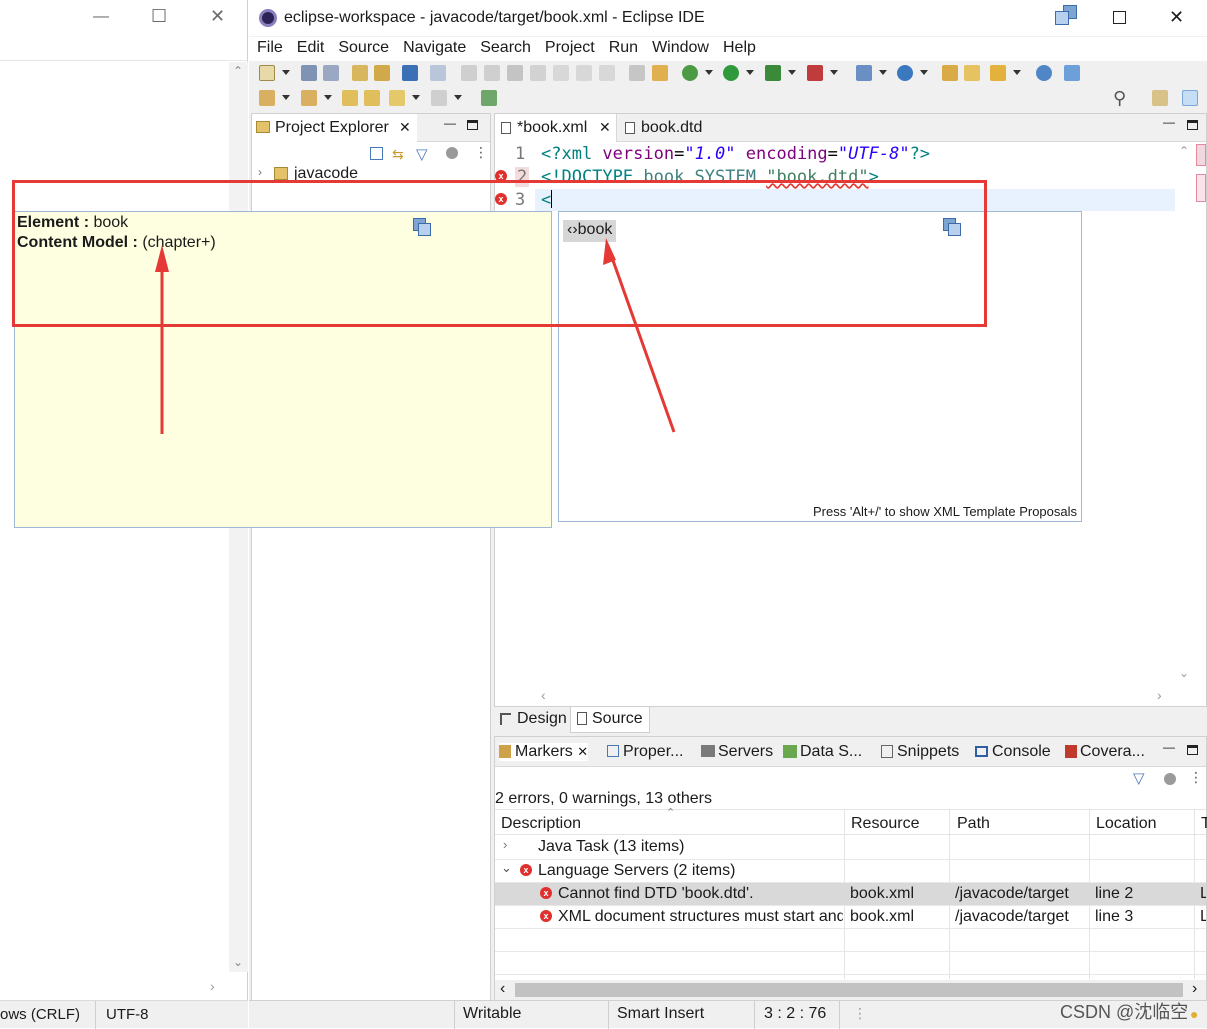 The image size is (1207, 1029). I want to click on lightbulb-icon: ●, so click(1194, 1014).